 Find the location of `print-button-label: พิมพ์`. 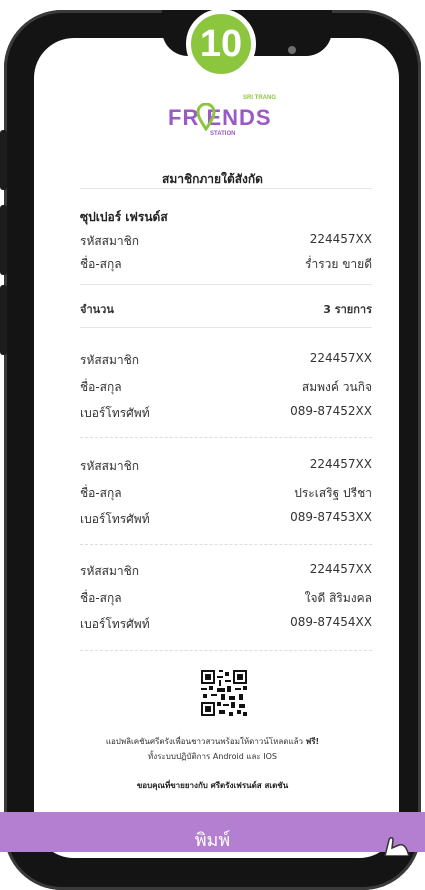

print-button-label: พิมพ์ is located at coordinates (212, 840).